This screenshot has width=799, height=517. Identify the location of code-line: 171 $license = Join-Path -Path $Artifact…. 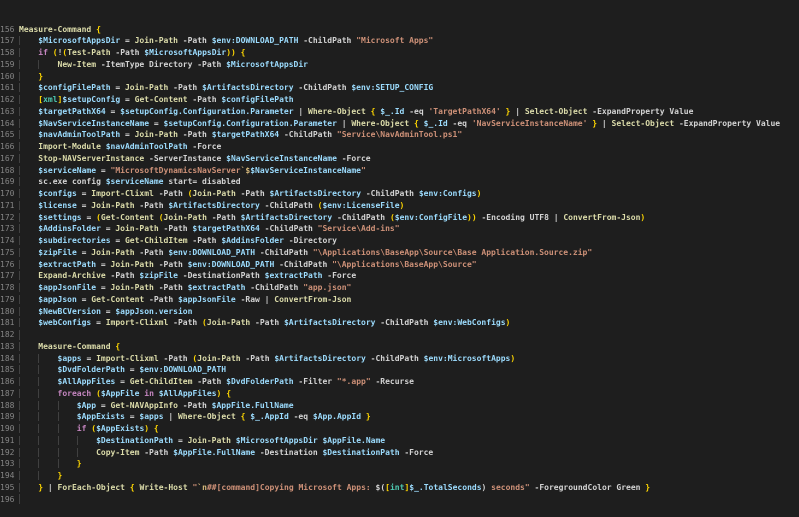
(399, 206).